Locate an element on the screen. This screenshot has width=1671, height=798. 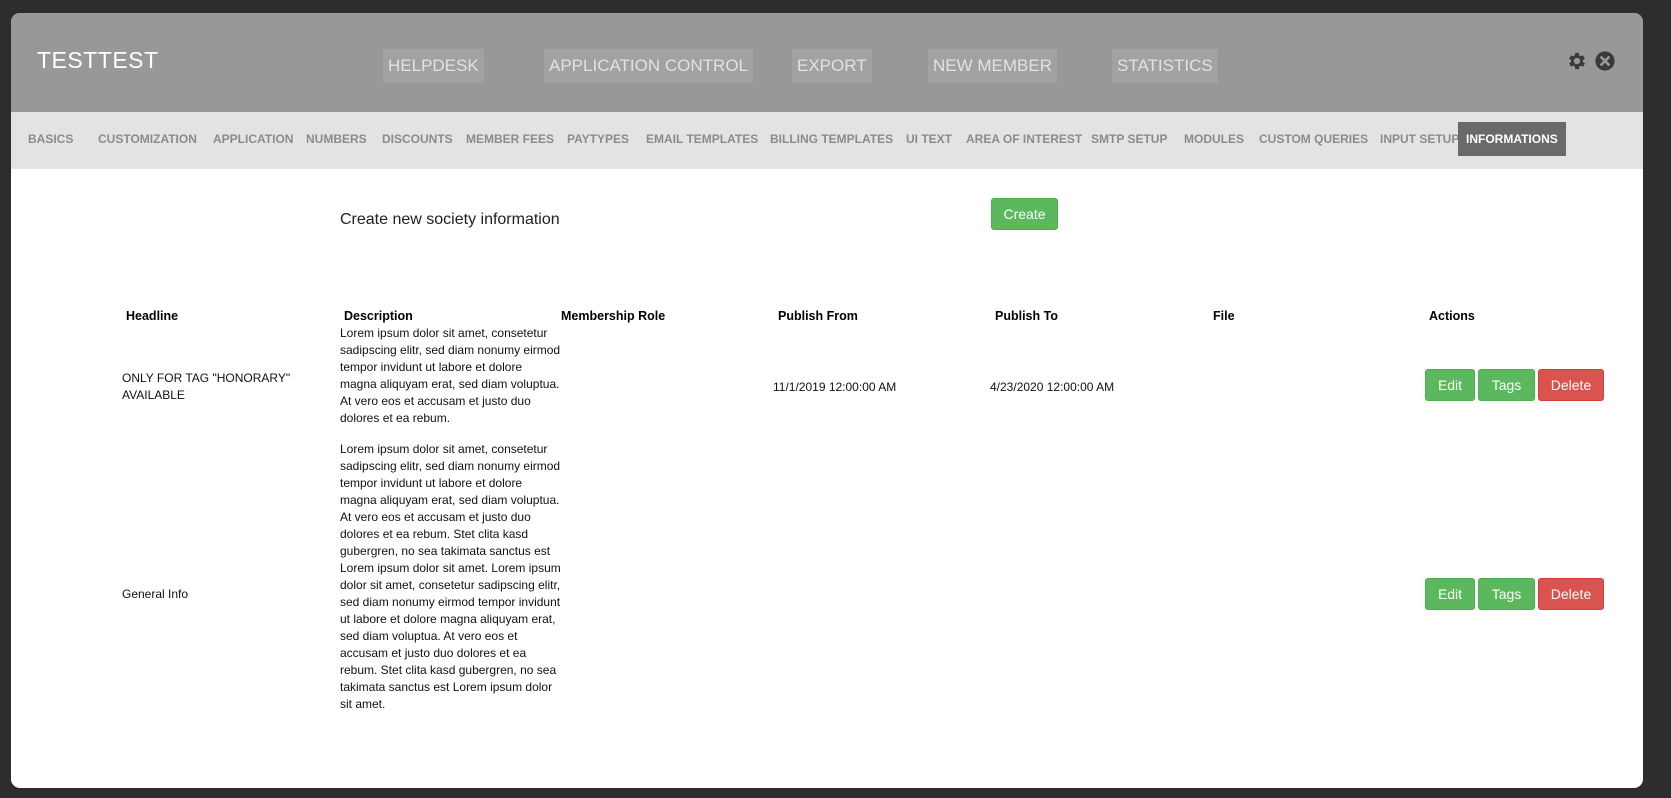
tab-email-templates: EMAIL TEMPLATES is located at coordinates (702, 139).